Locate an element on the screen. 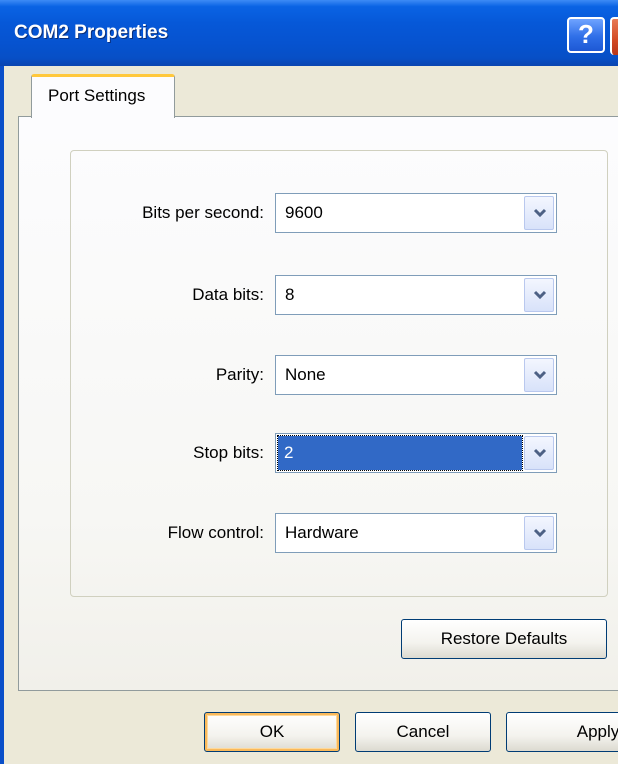  stop-bits-value: 2 is located at coordinates (400, 453).